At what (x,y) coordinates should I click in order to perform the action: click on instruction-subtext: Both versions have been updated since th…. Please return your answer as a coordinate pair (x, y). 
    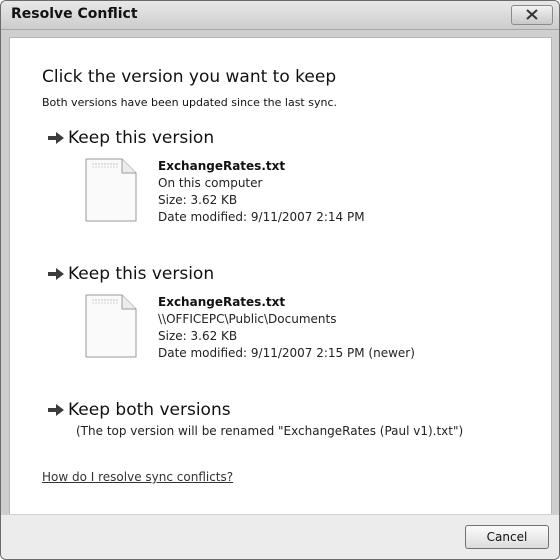
    Looking at the image, I should click on (189, 102).